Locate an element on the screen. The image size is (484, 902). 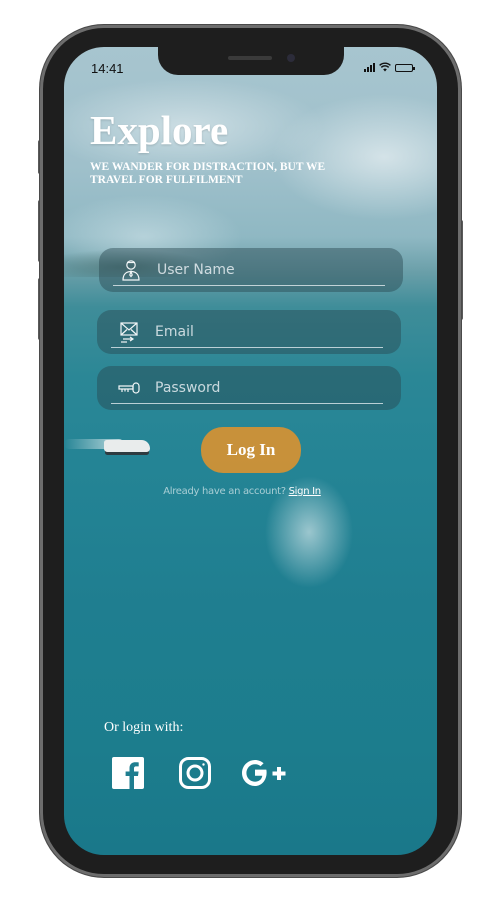
email-field is located at coordinates (249, 332).